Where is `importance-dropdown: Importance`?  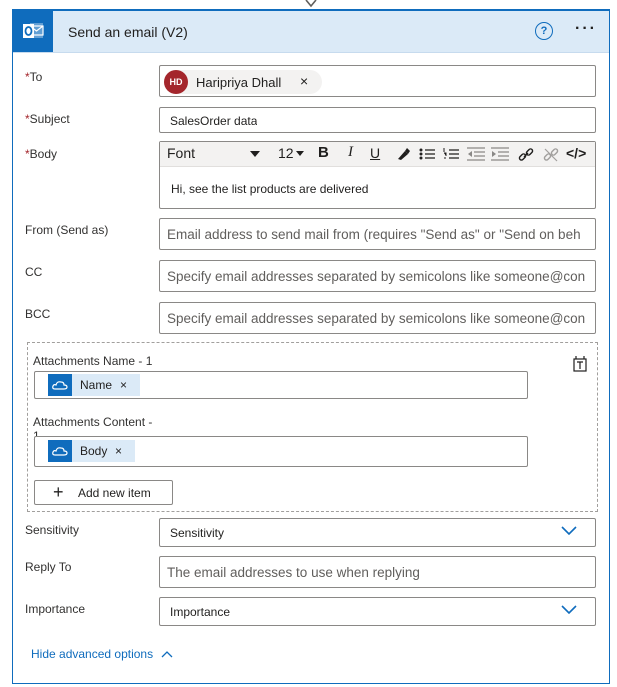
importance-dropdown: Importance is located at coordinates (377, 611).